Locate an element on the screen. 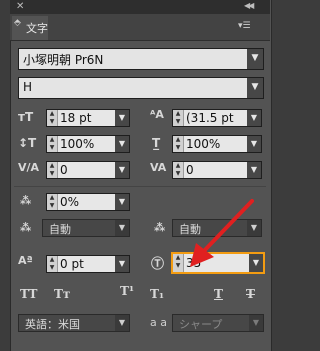 The image size is (320, 351). font-style-dropdown: H ▼ is located at coordinates (141, 88).